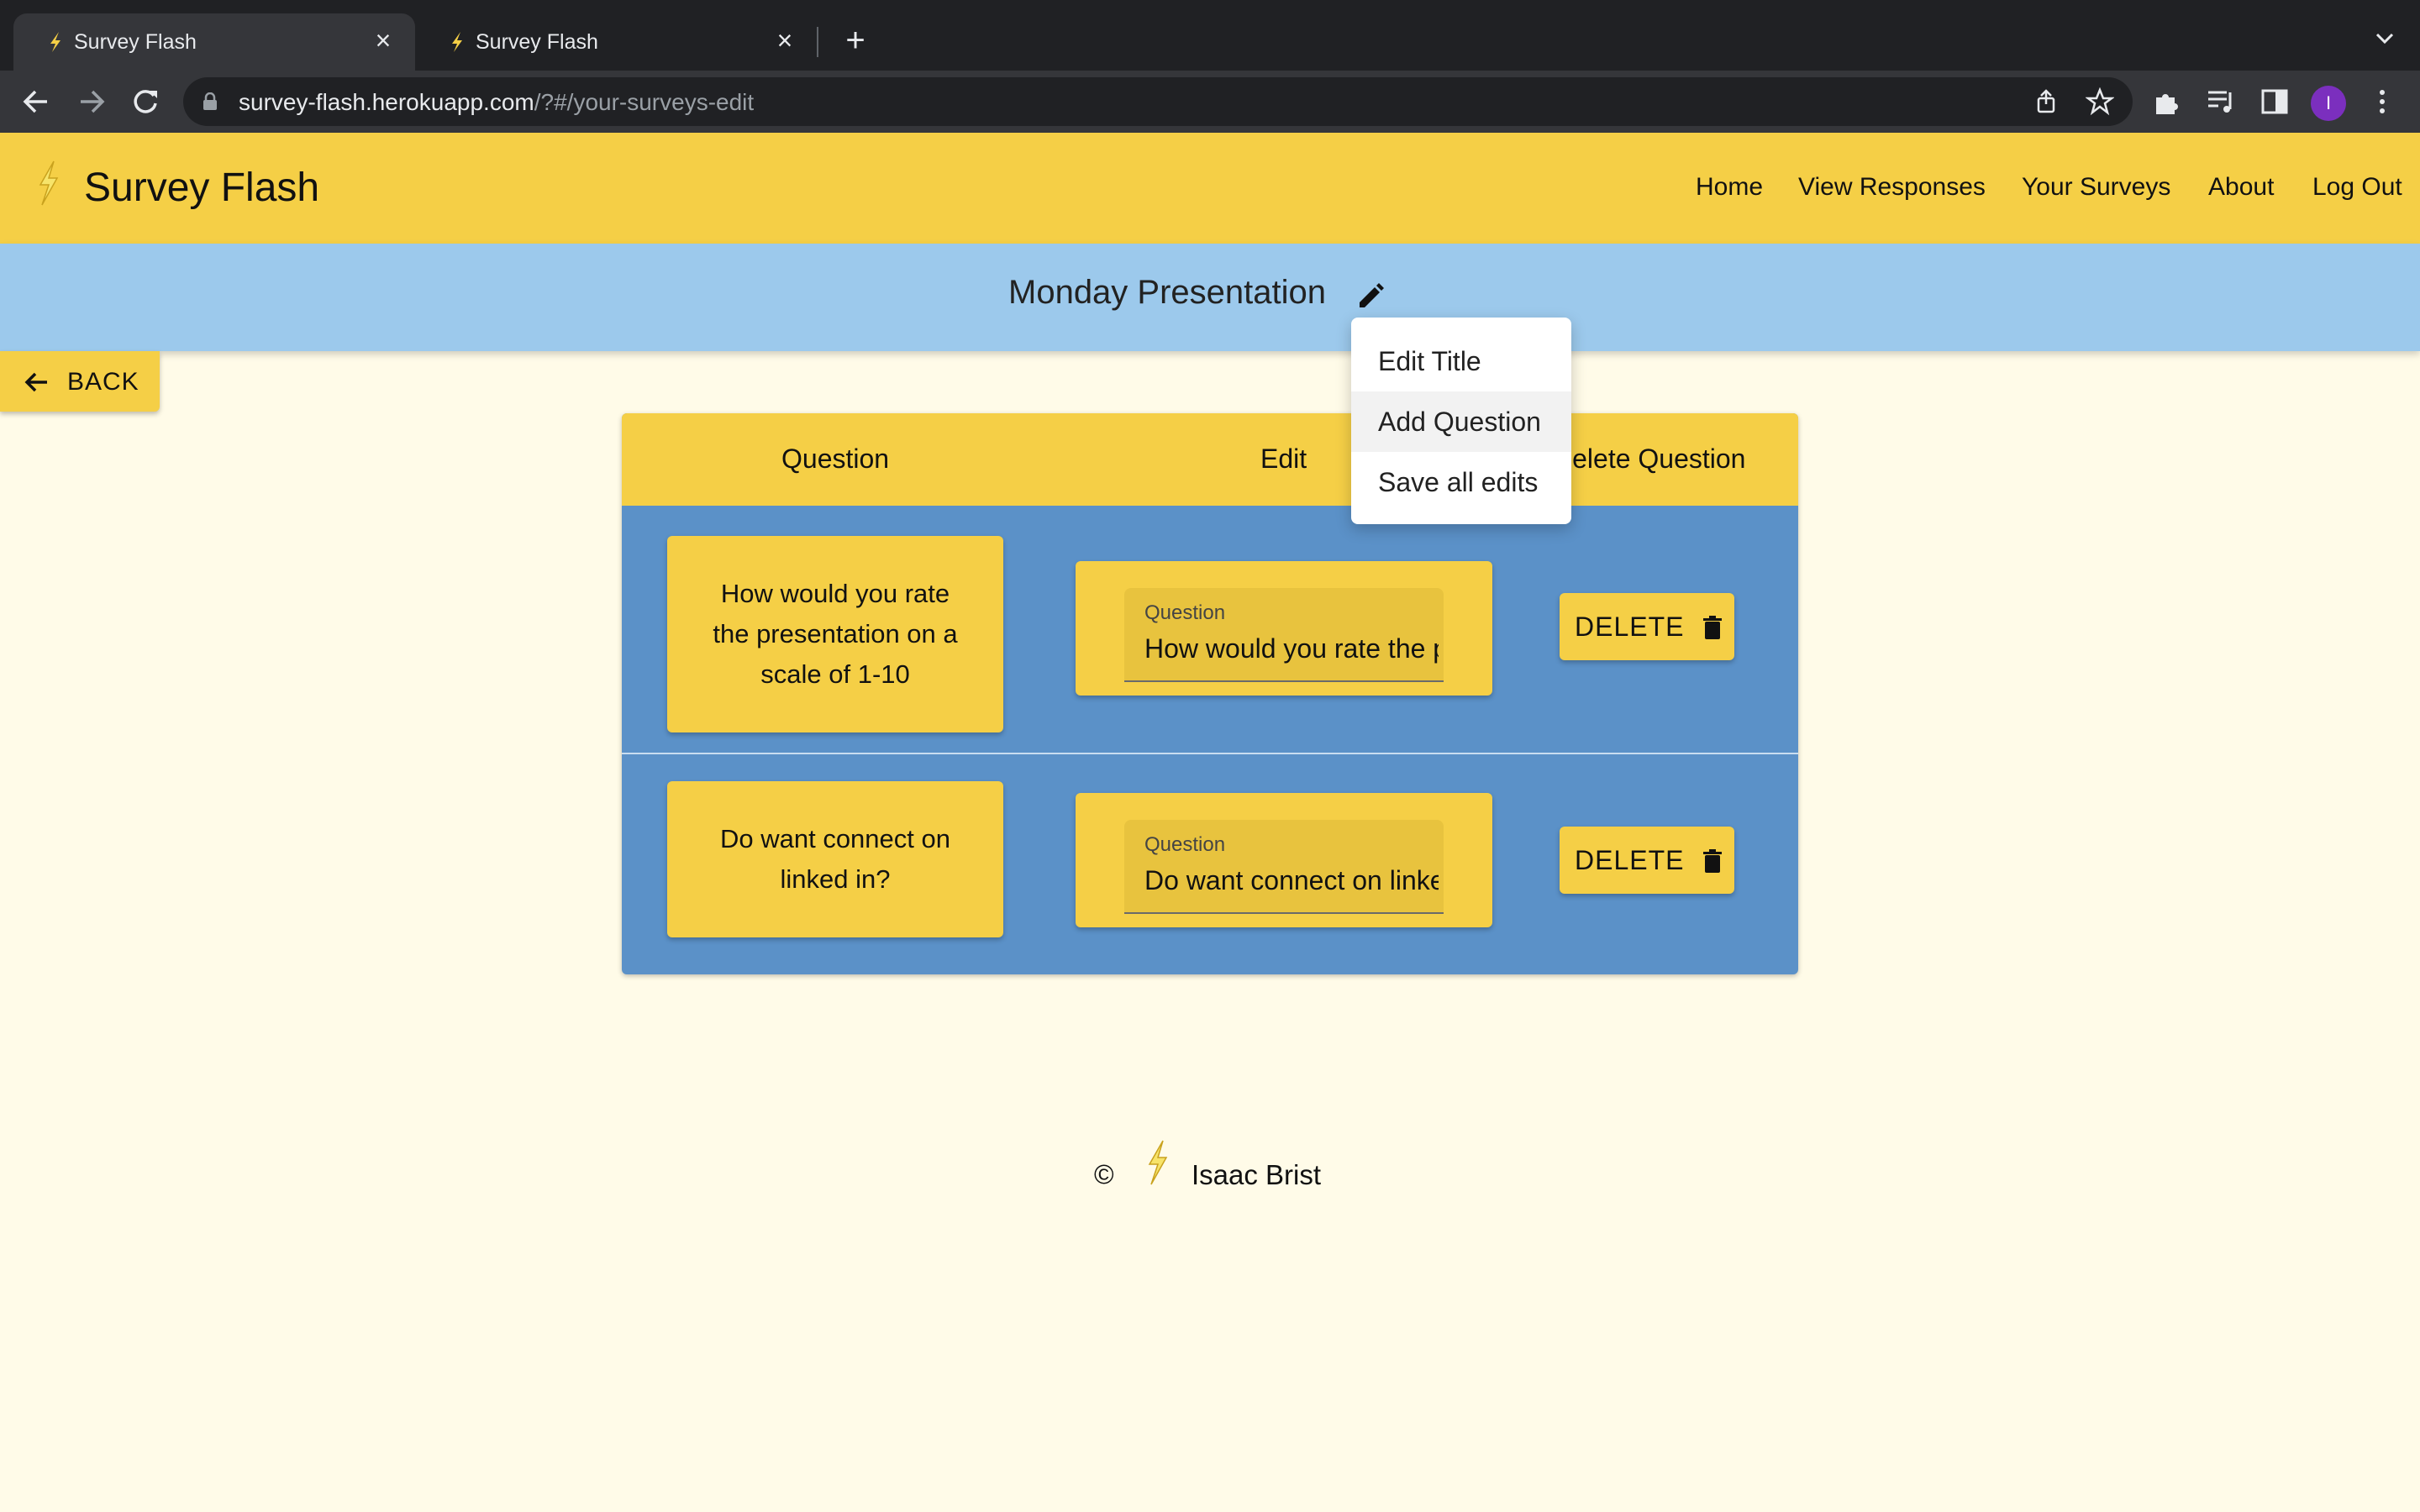  I want to click on lock-icon, so click(210, 101).